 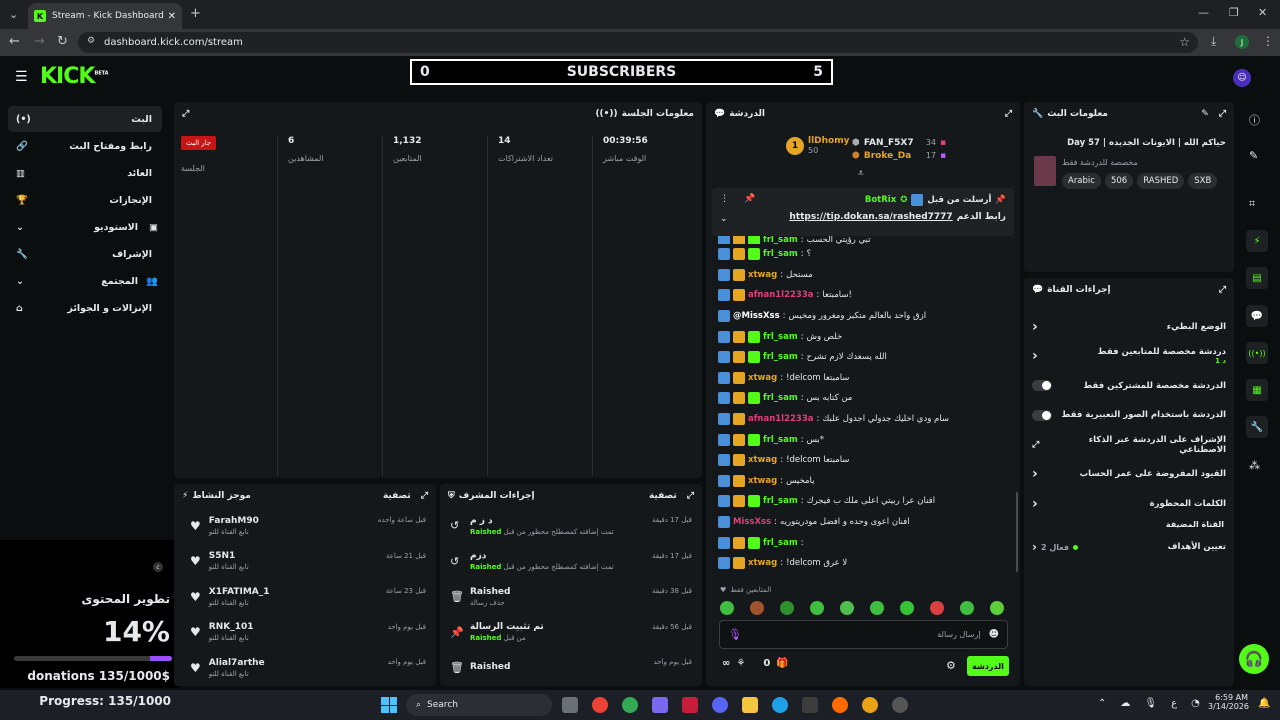 What do you see at coordinates (1254, 465) in the screenshot?
I see `puzzle-icon: ⁂` at bounding box center [1254, 465].